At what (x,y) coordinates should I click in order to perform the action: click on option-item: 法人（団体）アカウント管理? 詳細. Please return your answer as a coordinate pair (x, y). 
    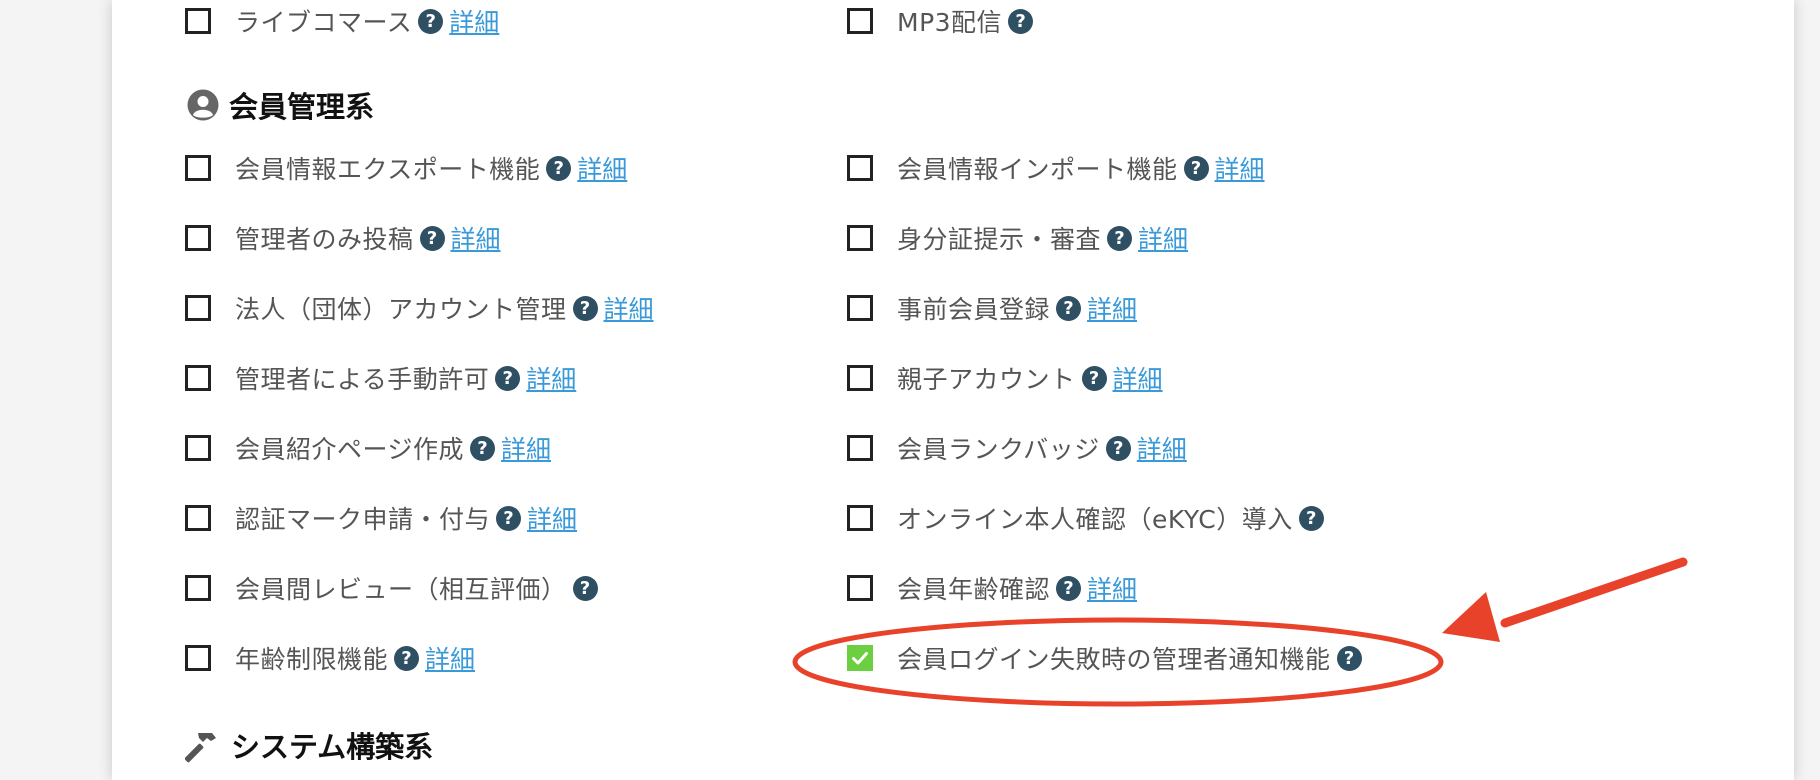
    Looking at the image, I should click on (419, 308).